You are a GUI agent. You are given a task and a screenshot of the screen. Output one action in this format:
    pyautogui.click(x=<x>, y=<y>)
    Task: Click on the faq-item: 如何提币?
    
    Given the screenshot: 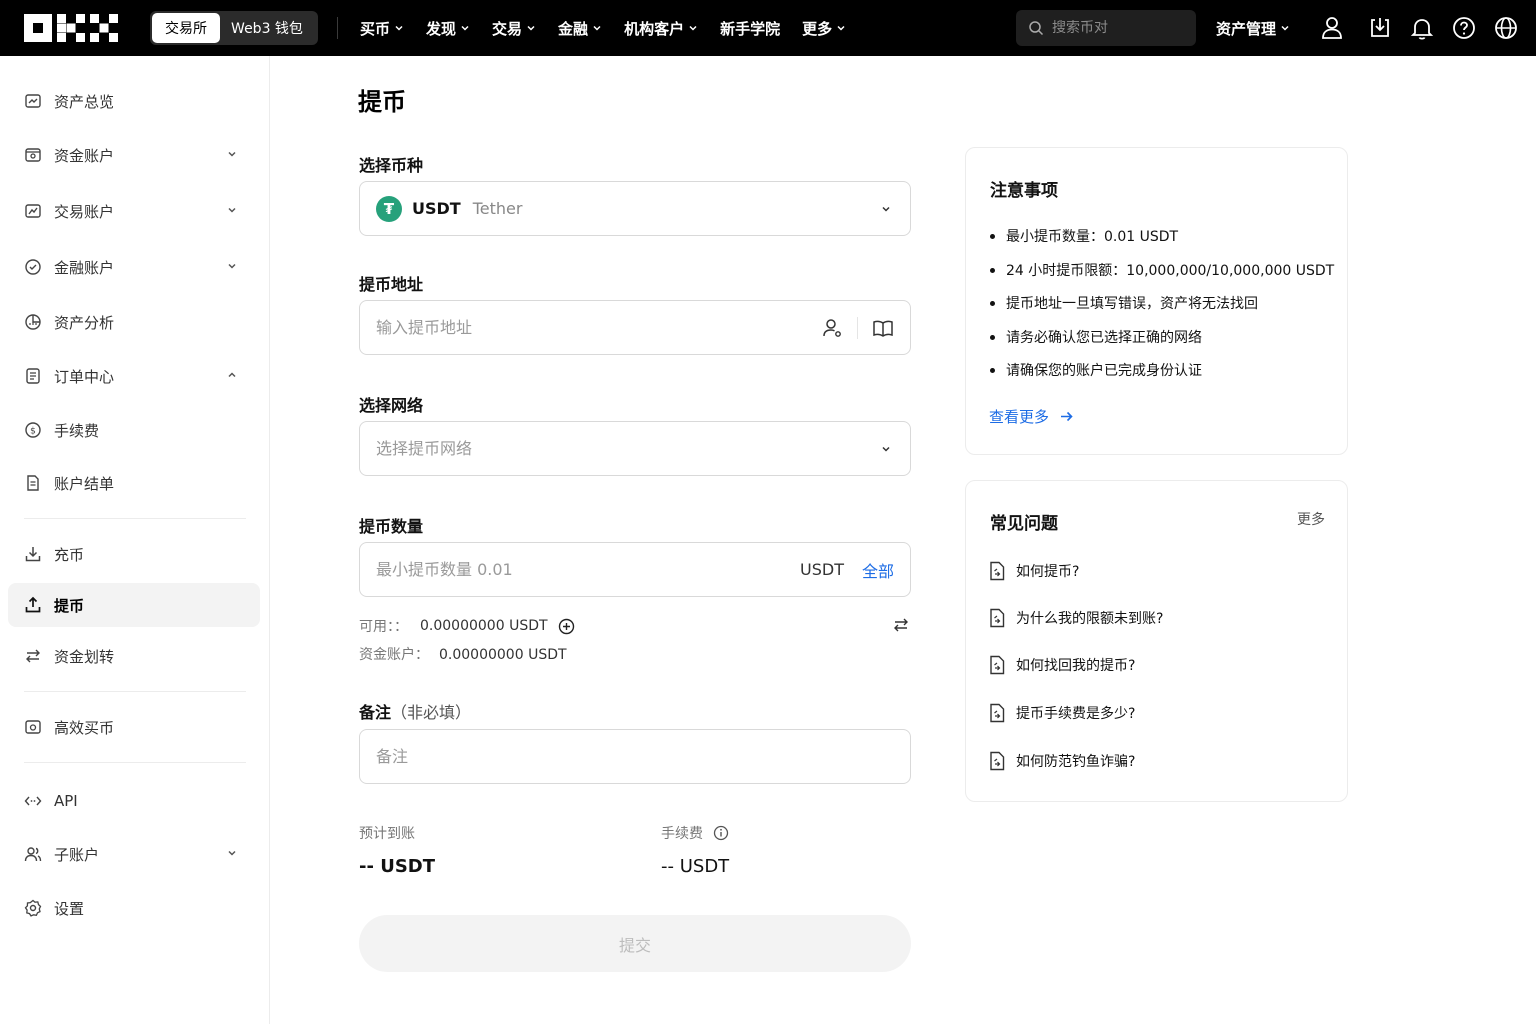 What is the action you would take?
    pyautogui.click(x=1033, y=571)
    